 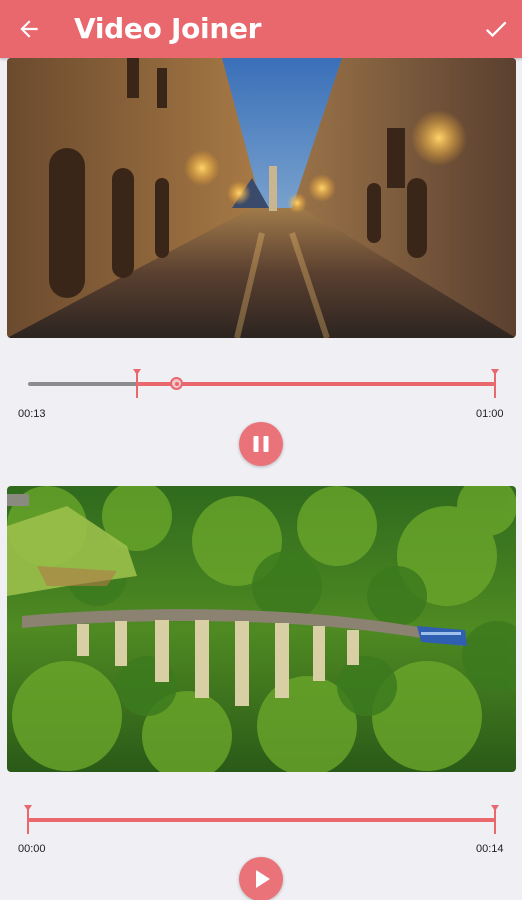 What do you see at coordinates (261, 826) in the screenshot?
I see `clip-2-timeline: 00:00 00:14` at bounding box center [261, 826].